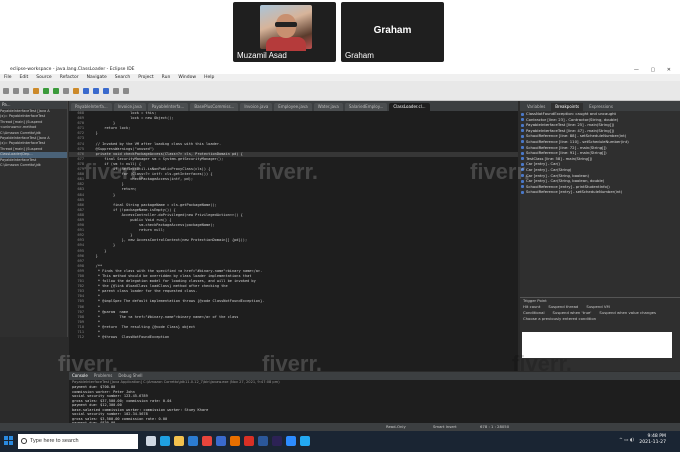 This screenshot has width=680, height=452. Describe the element at coordinates (374, 376) in the screenshot. I see `console-tabs: Console Problems Debug Shell` at that location.